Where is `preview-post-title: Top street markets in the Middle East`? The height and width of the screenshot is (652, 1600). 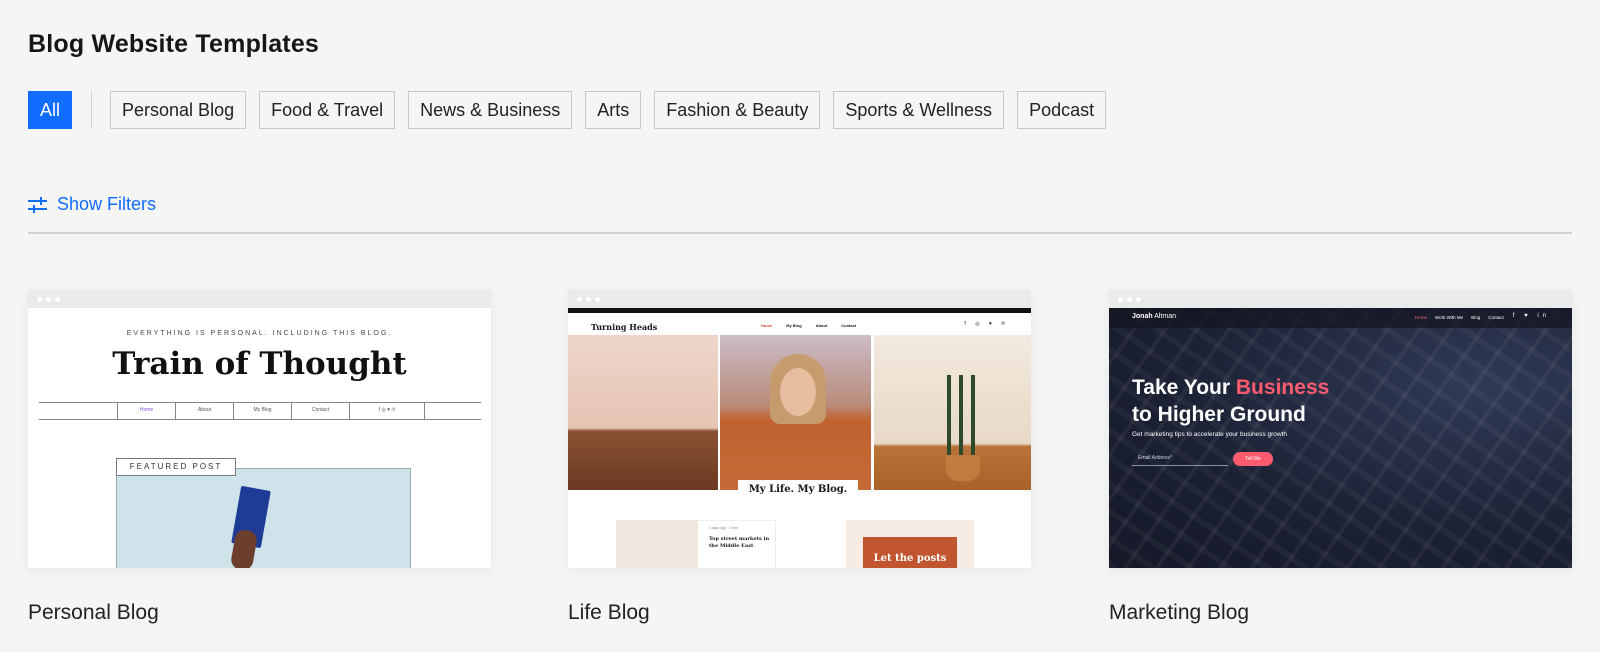
preview-post-title: Top street markets in the Middle East is located at coordinates (739, 542).